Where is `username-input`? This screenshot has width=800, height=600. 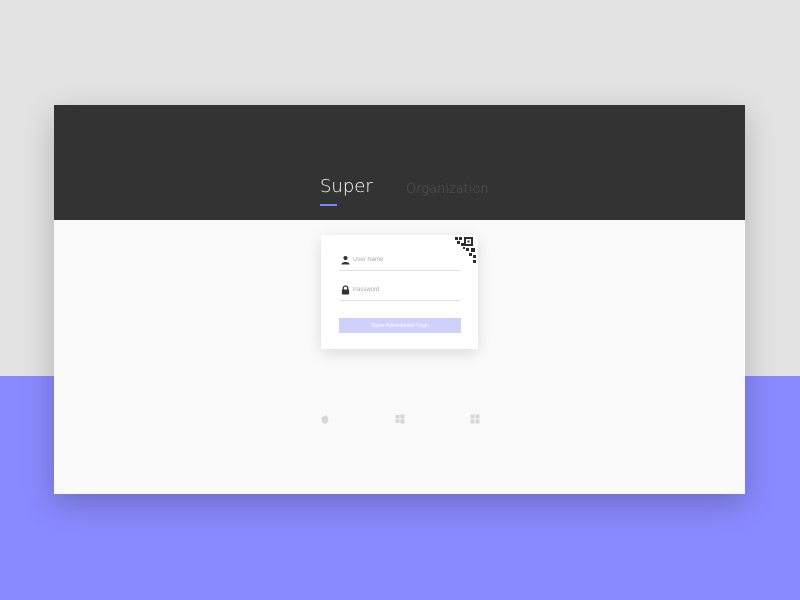 username-input is located at coordinates (405, 260).